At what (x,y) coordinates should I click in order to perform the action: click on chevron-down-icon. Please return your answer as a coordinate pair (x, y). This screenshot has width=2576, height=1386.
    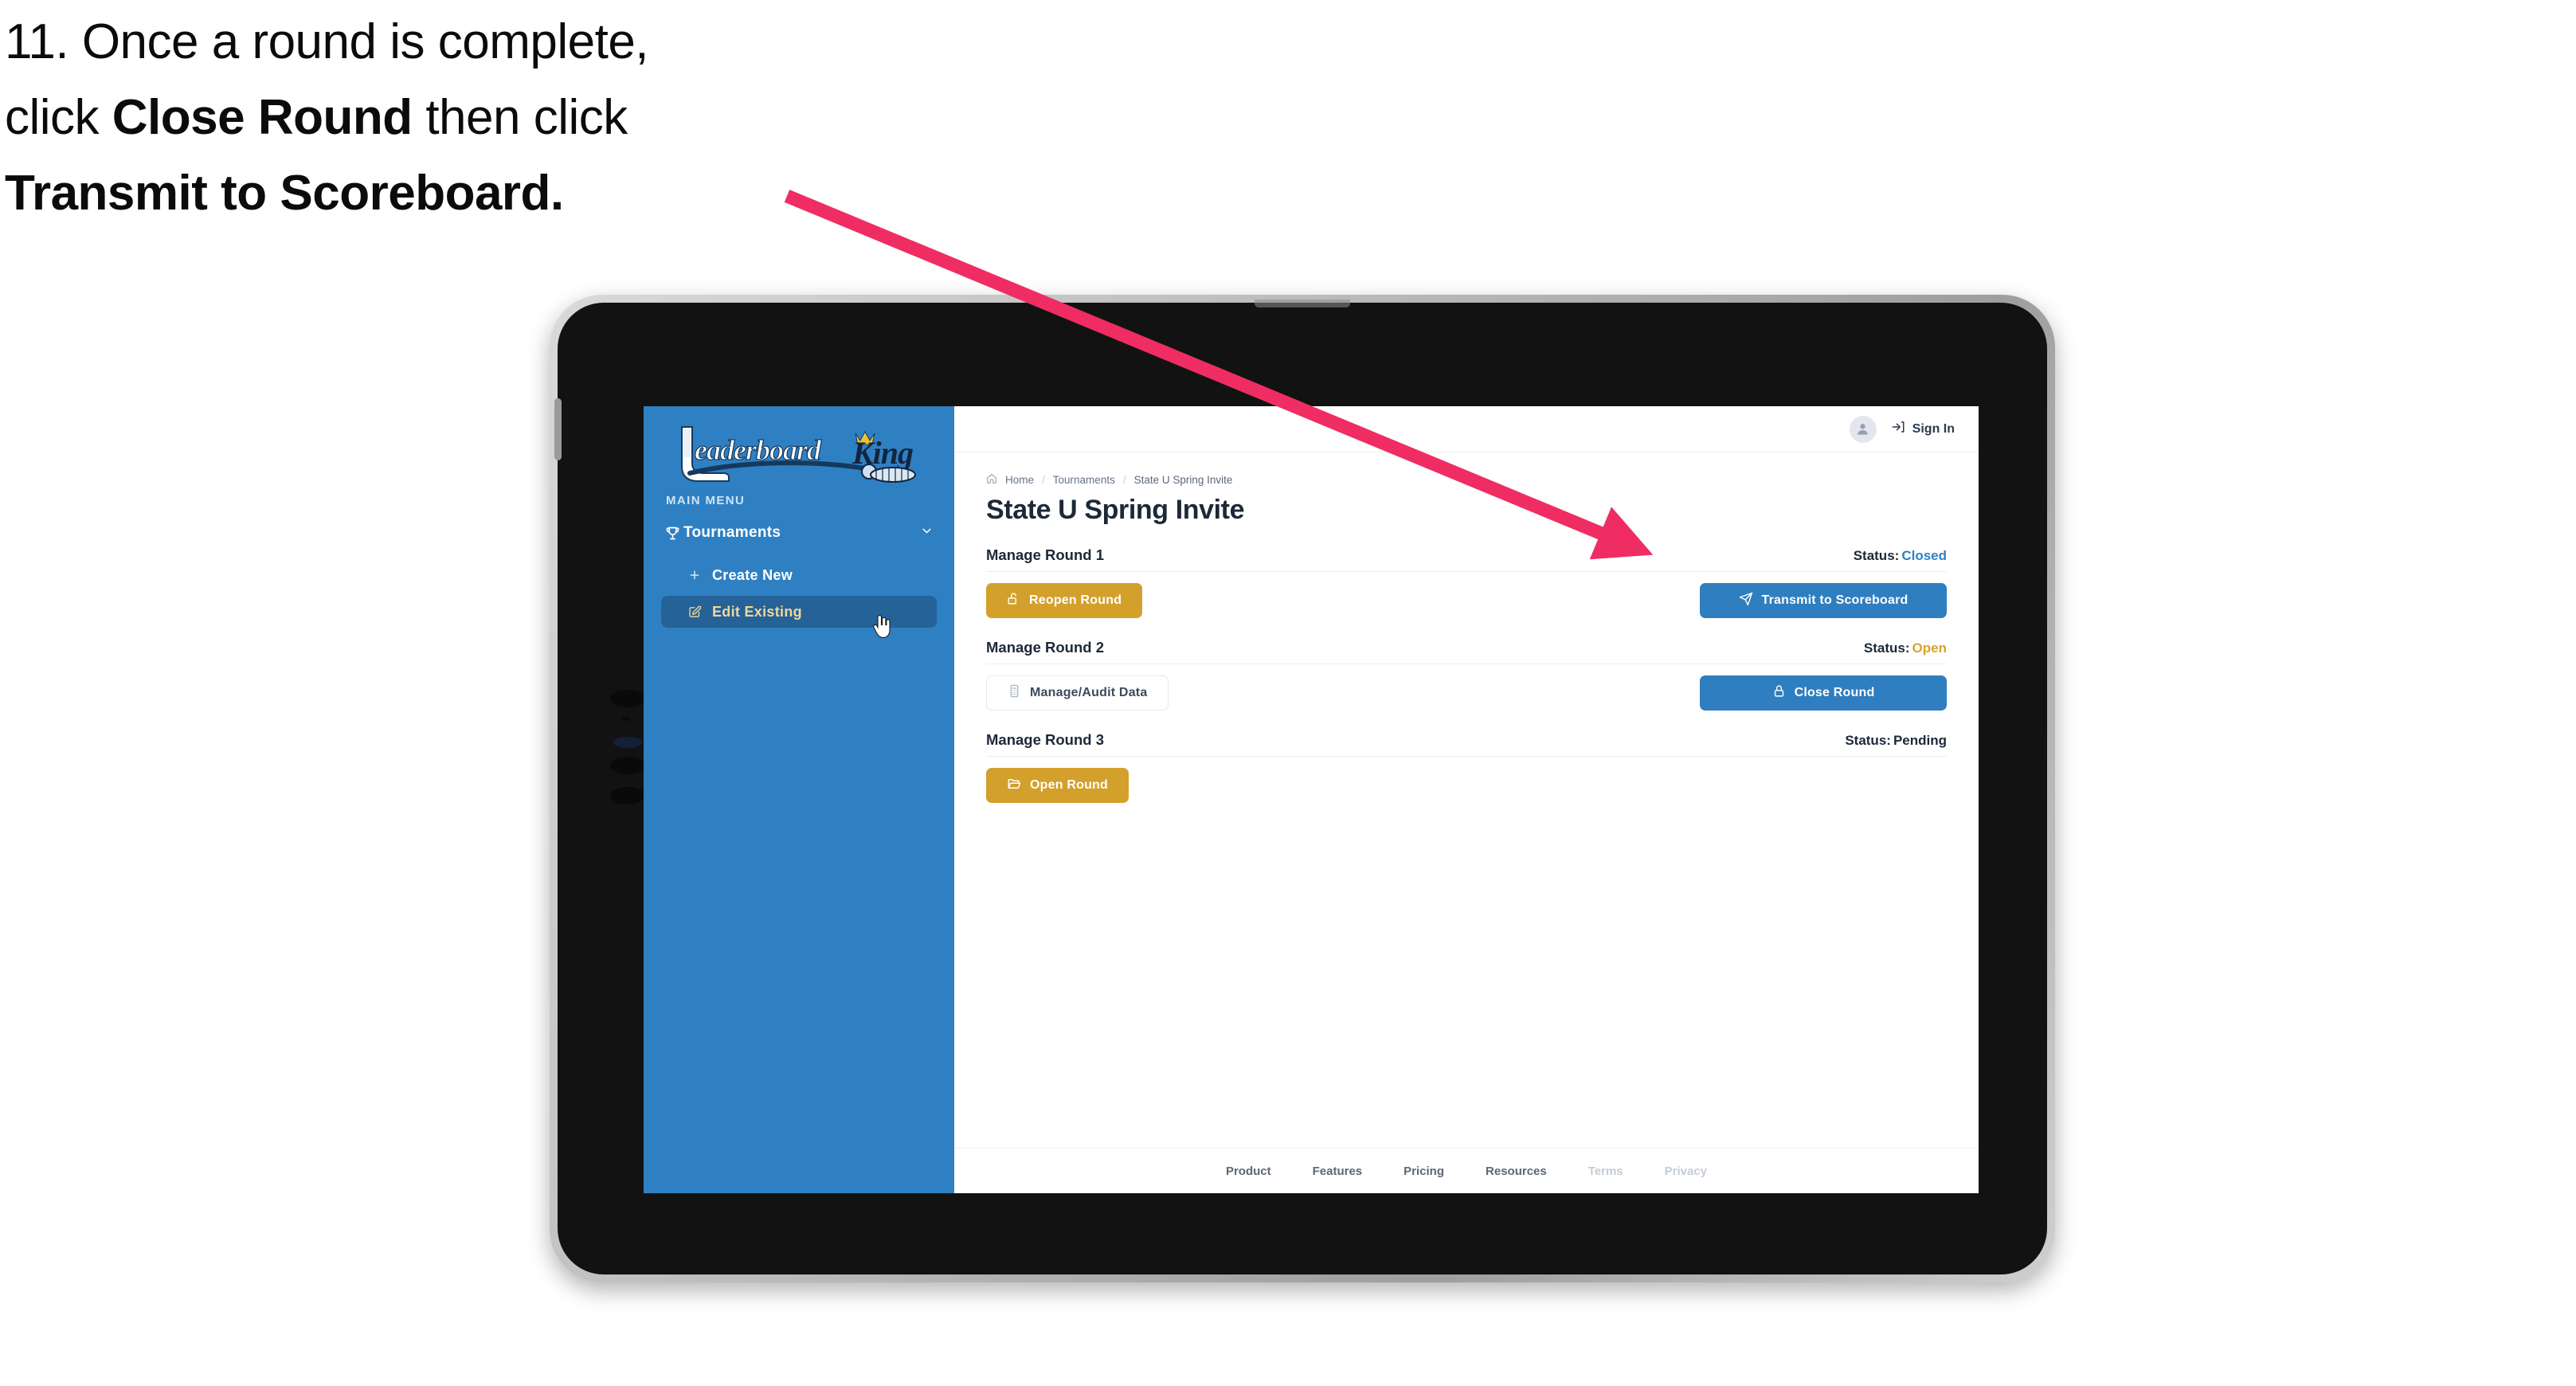
    Looking at the image, I should click on (927, 533).